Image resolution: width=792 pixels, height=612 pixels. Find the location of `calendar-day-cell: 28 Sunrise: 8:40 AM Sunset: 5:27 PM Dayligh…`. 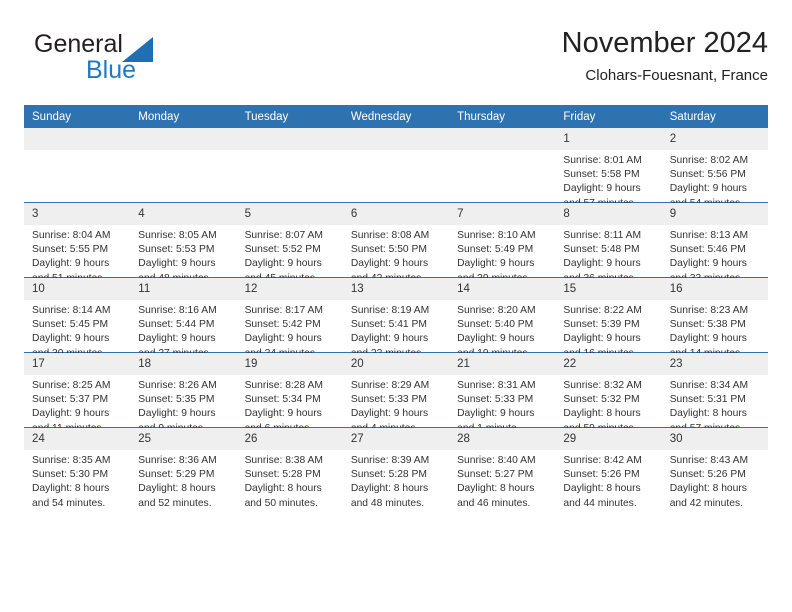

calendar-day-cell: 28 Sunrise: 8:40 AM Sunset: 5:27 PM Dayligh… is located at coordinates (502, 468).